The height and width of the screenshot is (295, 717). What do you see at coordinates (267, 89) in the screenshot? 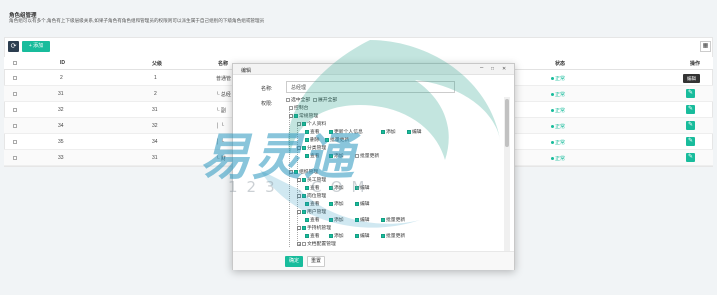
I see `name-label: 名称:` at bounding box center [267, 89].